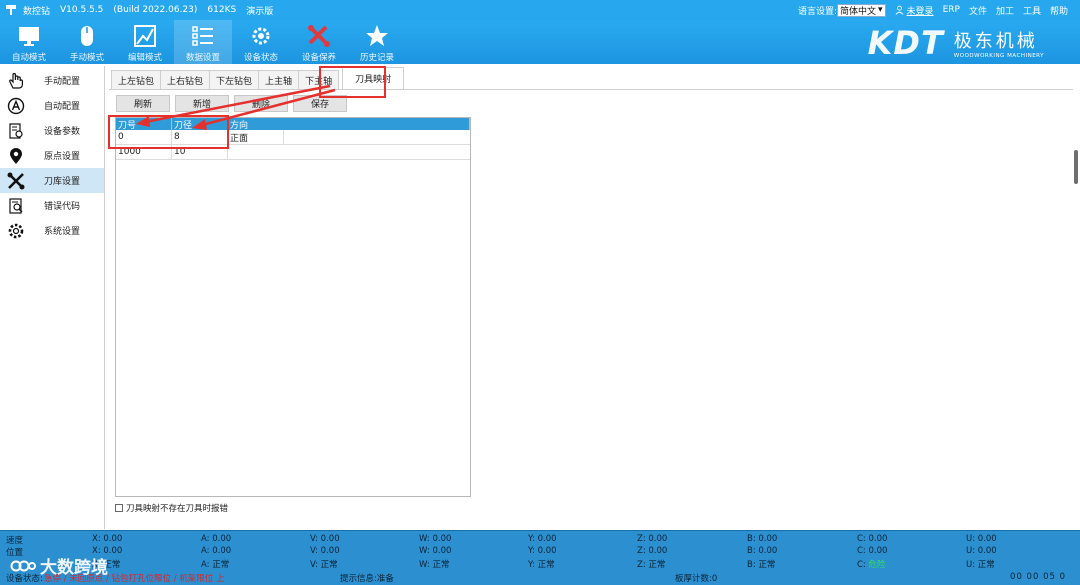 The image size is (1080, 585). Describe the element at coordinates (652, 539) in the screenshot. I see `axis-speed: Z: 0.00` at that location.